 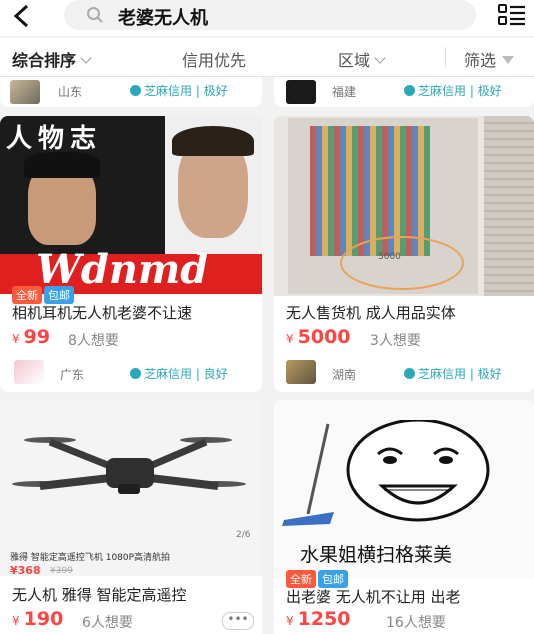 What do you see at coordinates (99, 595) in the screenshot?
I see `product-title: 无人机 雅得 智能定高遥控` at bounding box center [99, 595].